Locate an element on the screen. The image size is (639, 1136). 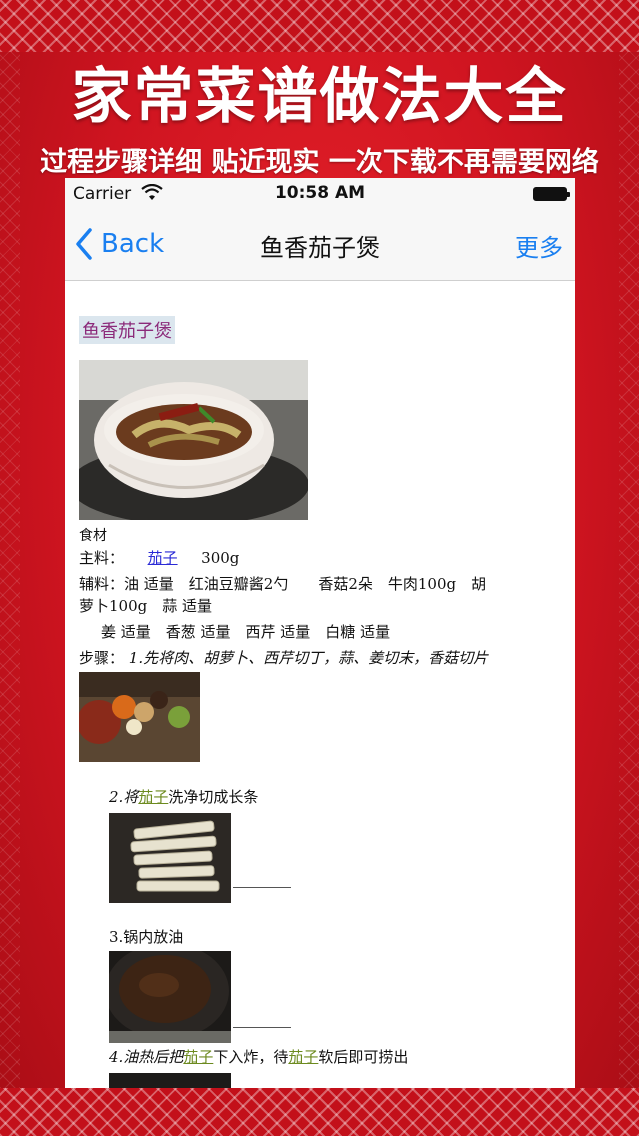
steps-label: 步骤： is located at coordinates (102, 658).